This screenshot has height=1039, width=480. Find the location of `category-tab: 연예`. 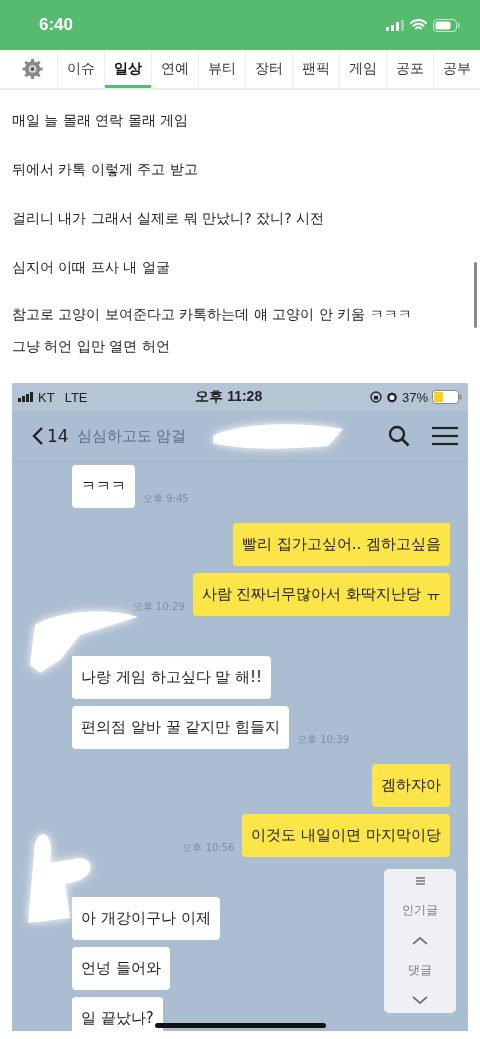

category-tab: 연예 is located at coordinates (174, 69).